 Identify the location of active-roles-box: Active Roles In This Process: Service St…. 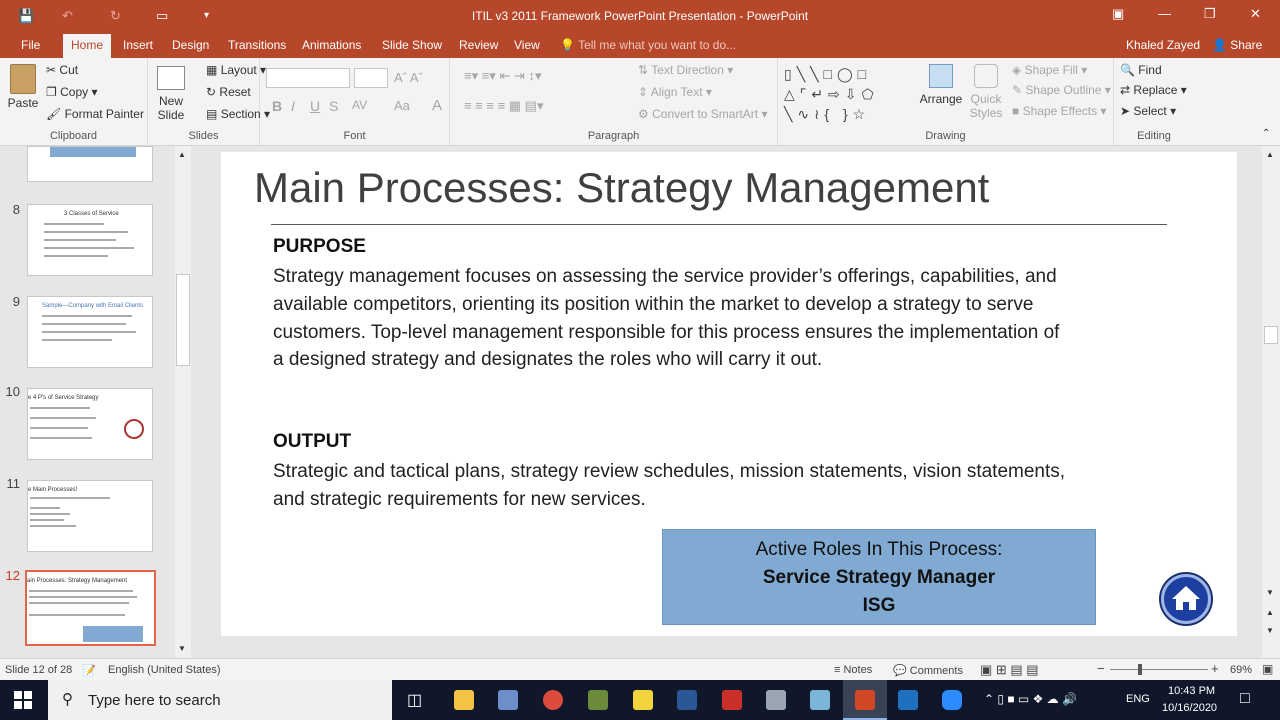
(879, 577).